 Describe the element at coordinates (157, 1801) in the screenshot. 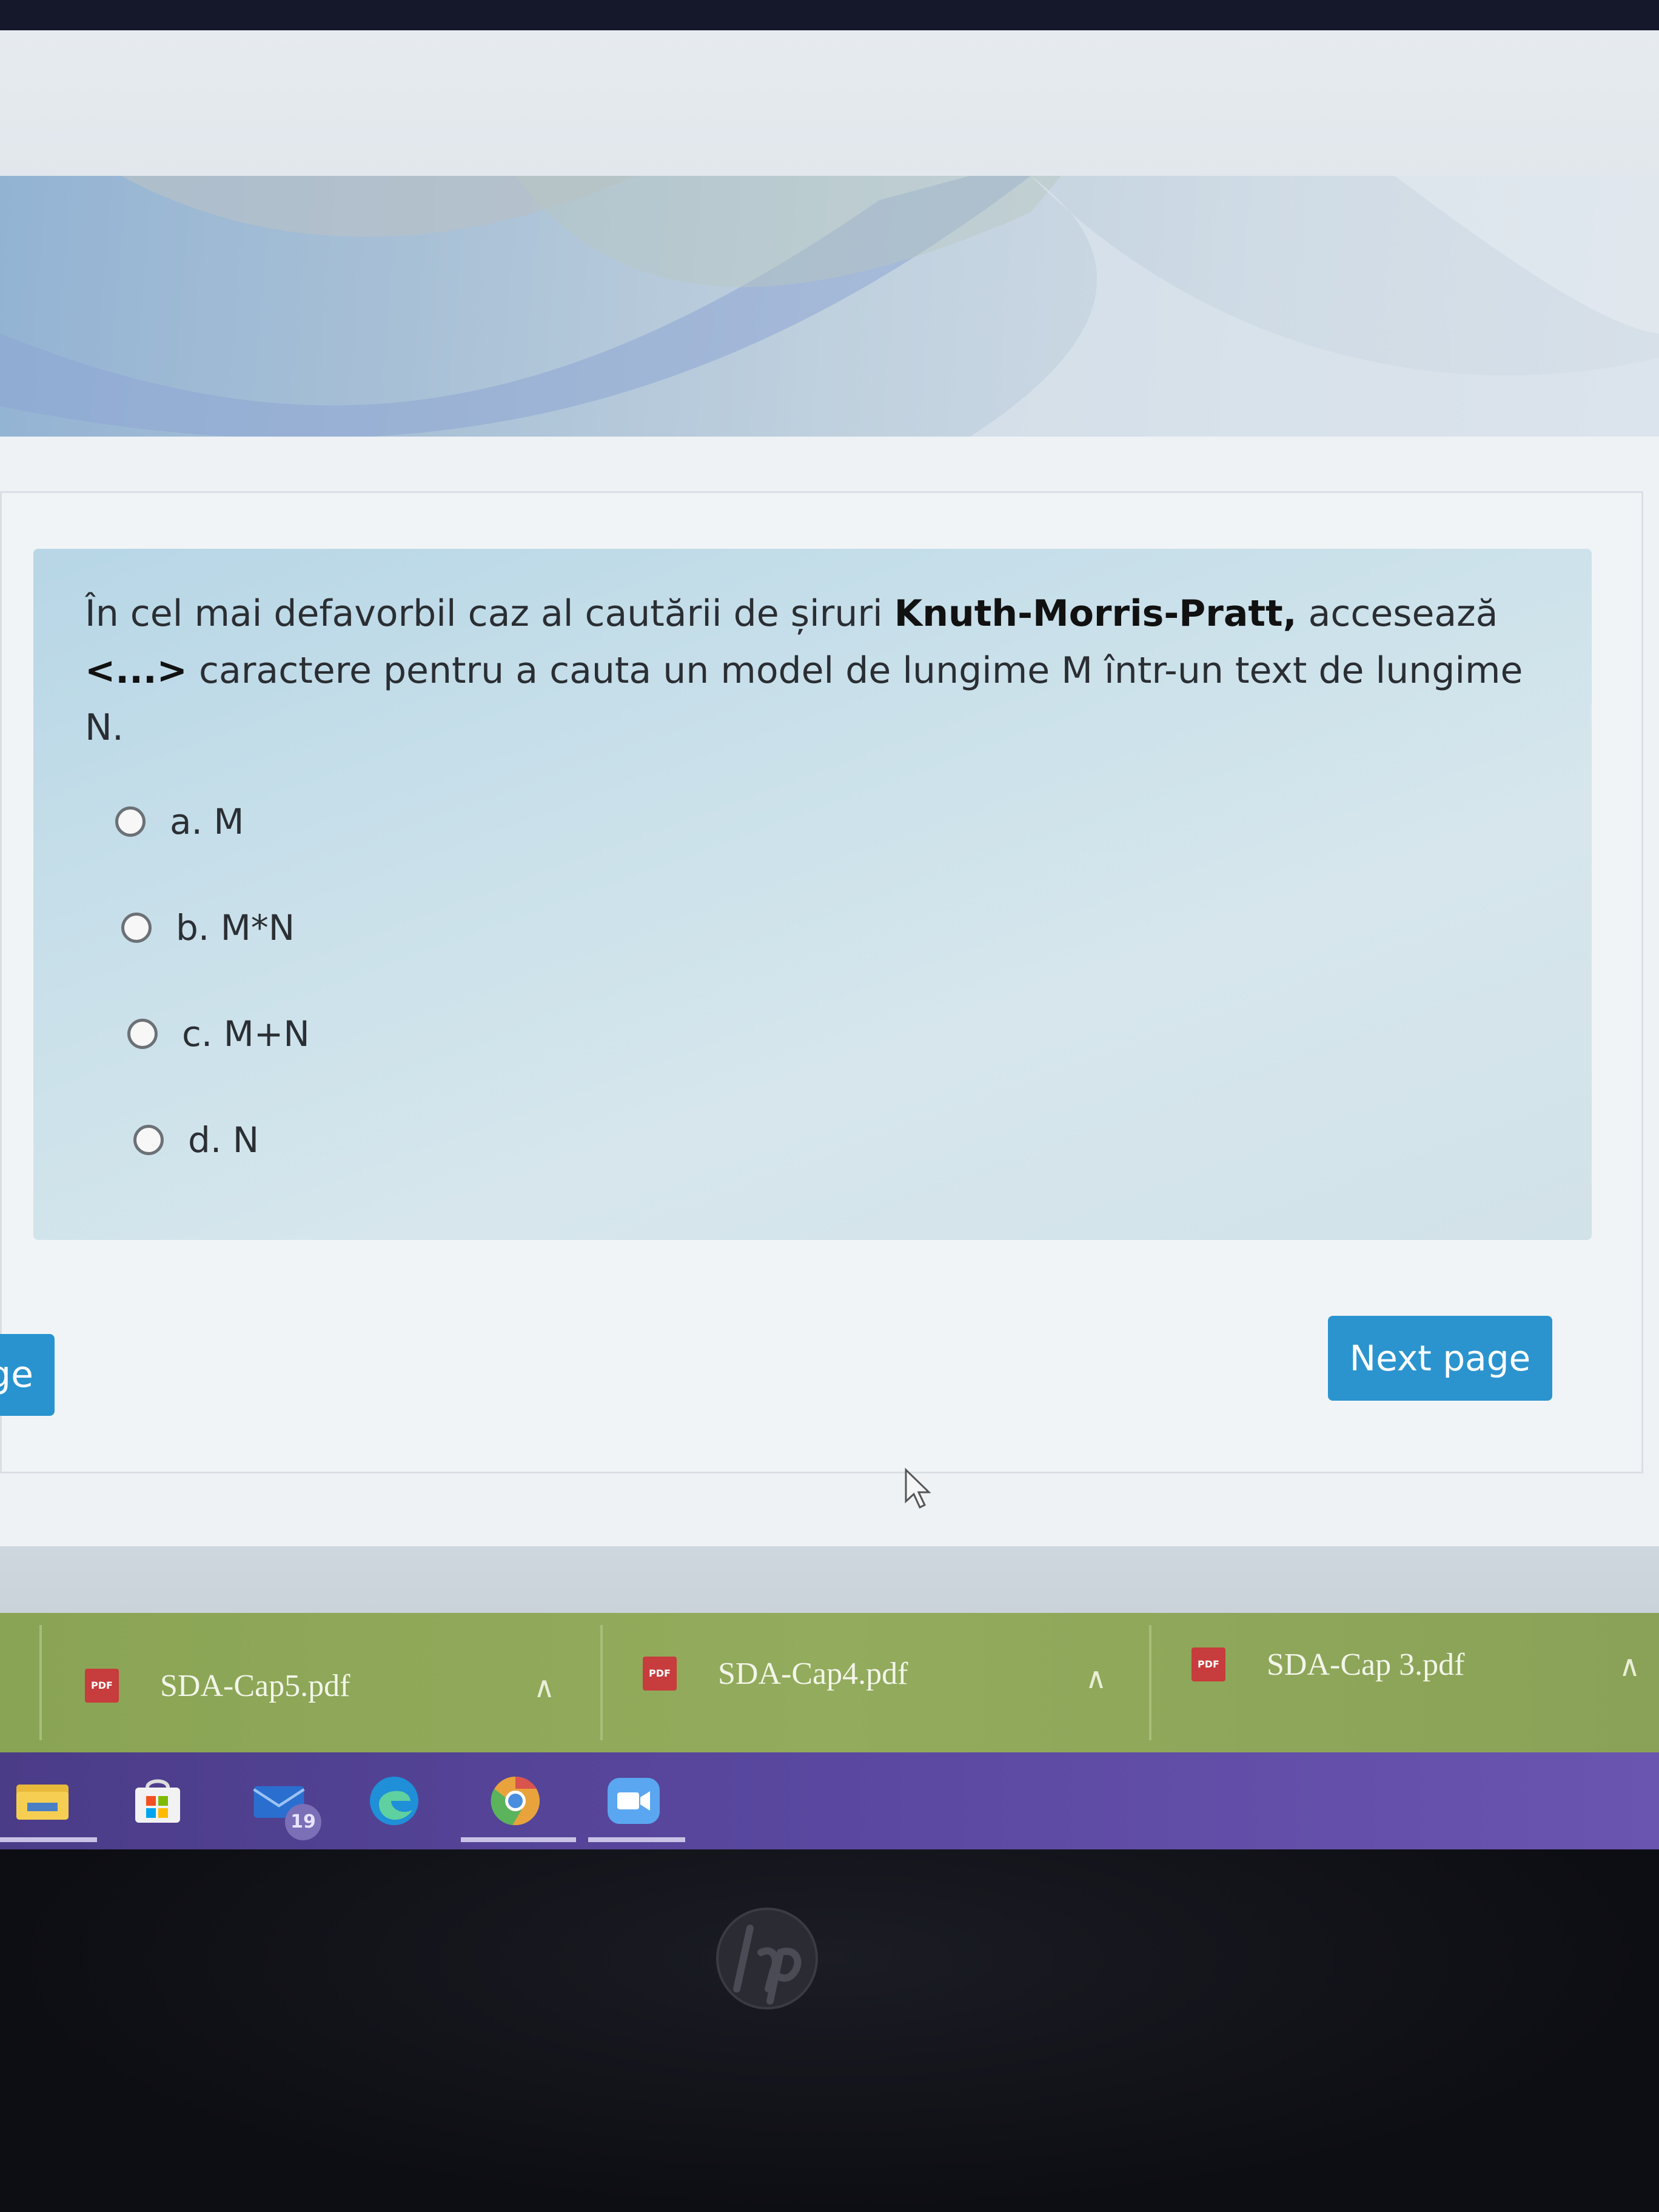

I see `store-icon` at that location.